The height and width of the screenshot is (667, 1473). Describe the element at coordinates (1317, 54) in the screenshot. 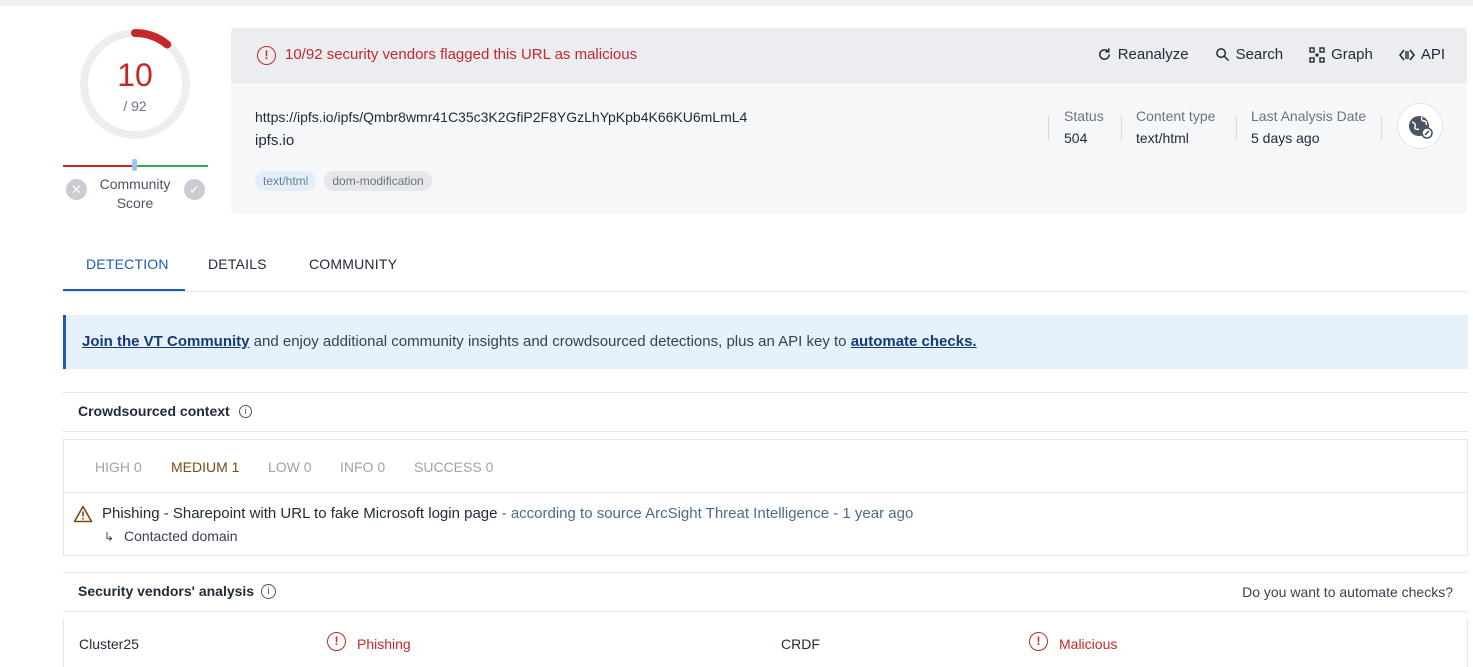

I see `graph-icon` at that location.